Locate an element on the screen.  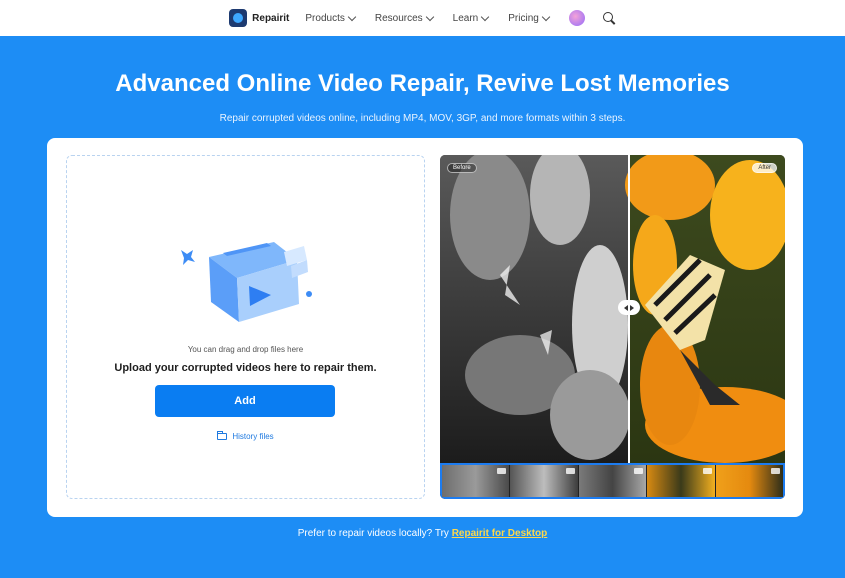
search-icon is located at coordinates (609, 18).